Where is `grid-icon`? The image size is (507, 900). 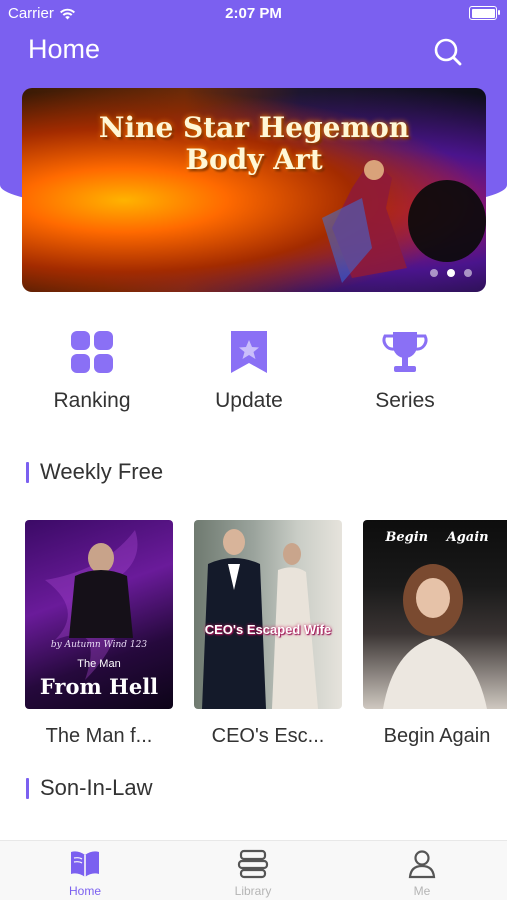 grid-icon is located at coordinates (92, 352).